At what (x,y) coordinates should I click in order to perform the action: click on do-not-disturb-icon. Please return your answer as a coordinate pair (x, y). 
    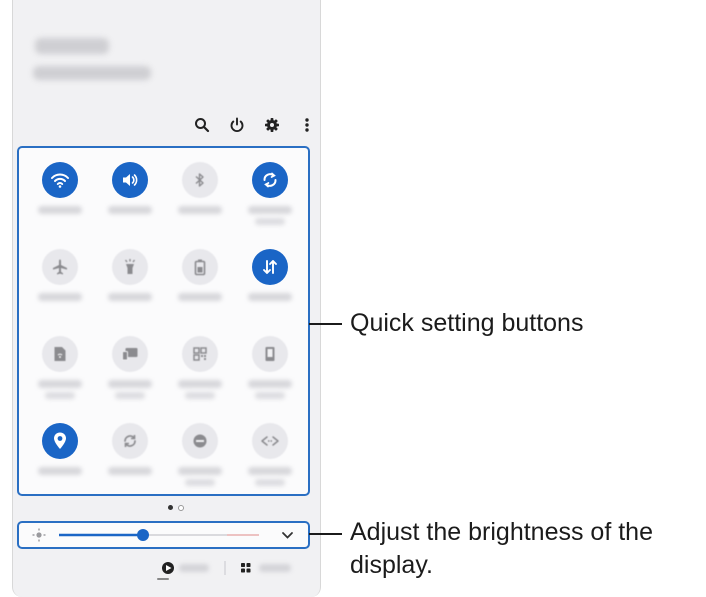
    Looking at the image, I should click on (200, 441).